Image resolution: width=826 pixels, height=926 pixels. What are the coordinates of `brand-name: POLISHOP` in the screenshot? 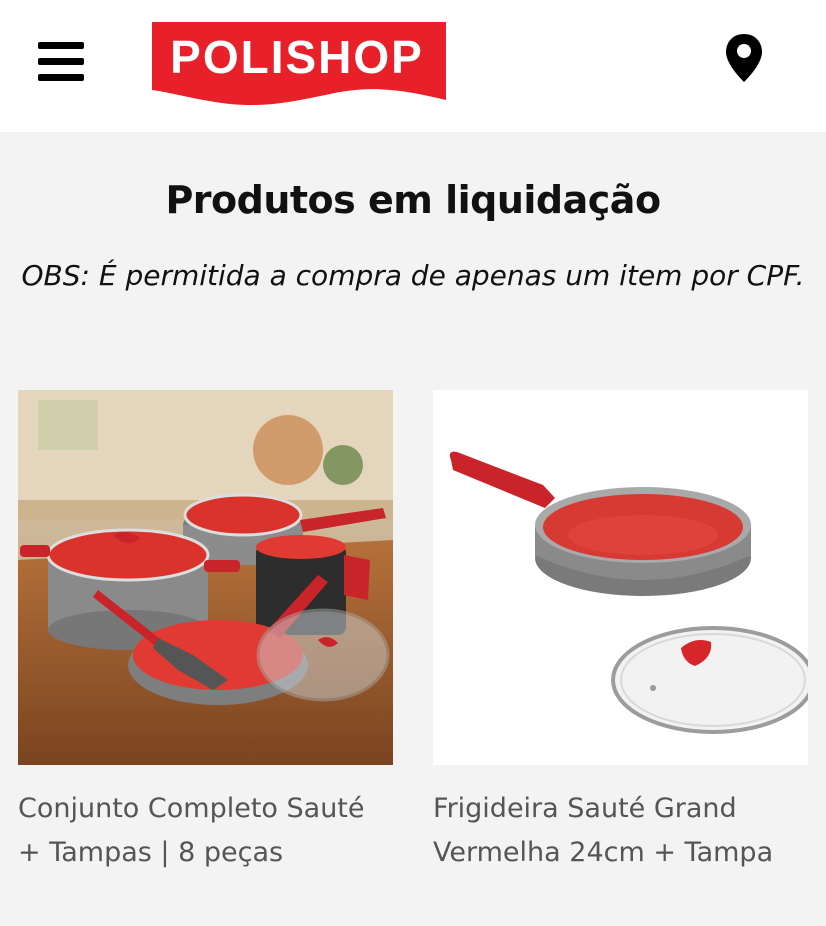 It's located at (297, 57).